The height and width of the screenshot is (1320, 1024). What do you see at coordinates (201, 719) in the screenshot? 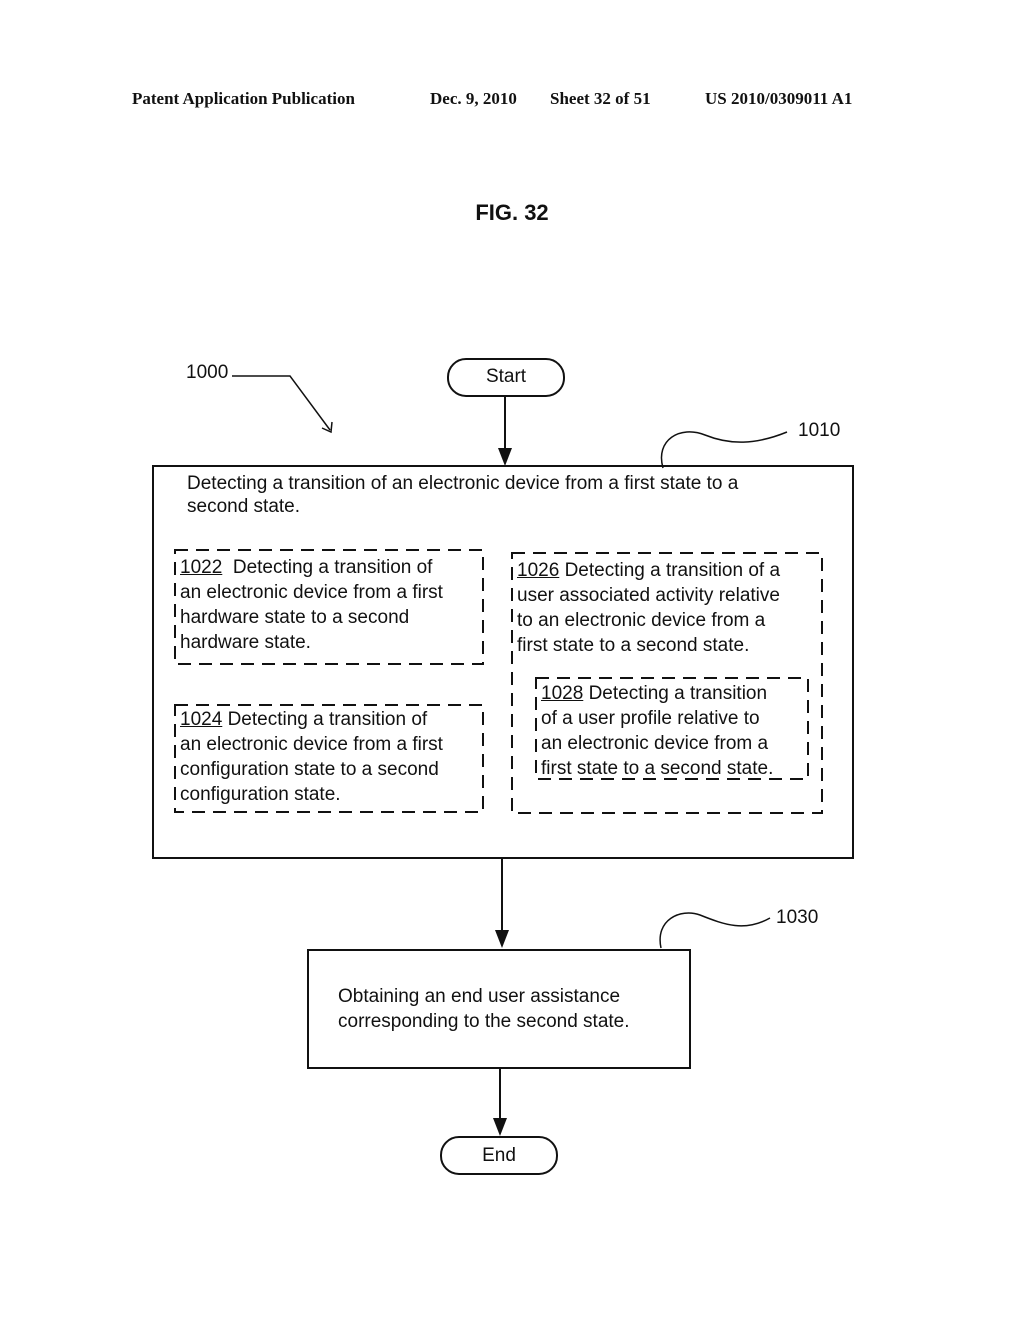
I see `step-1024-ref: 1024` at bounding box center [201, 719].